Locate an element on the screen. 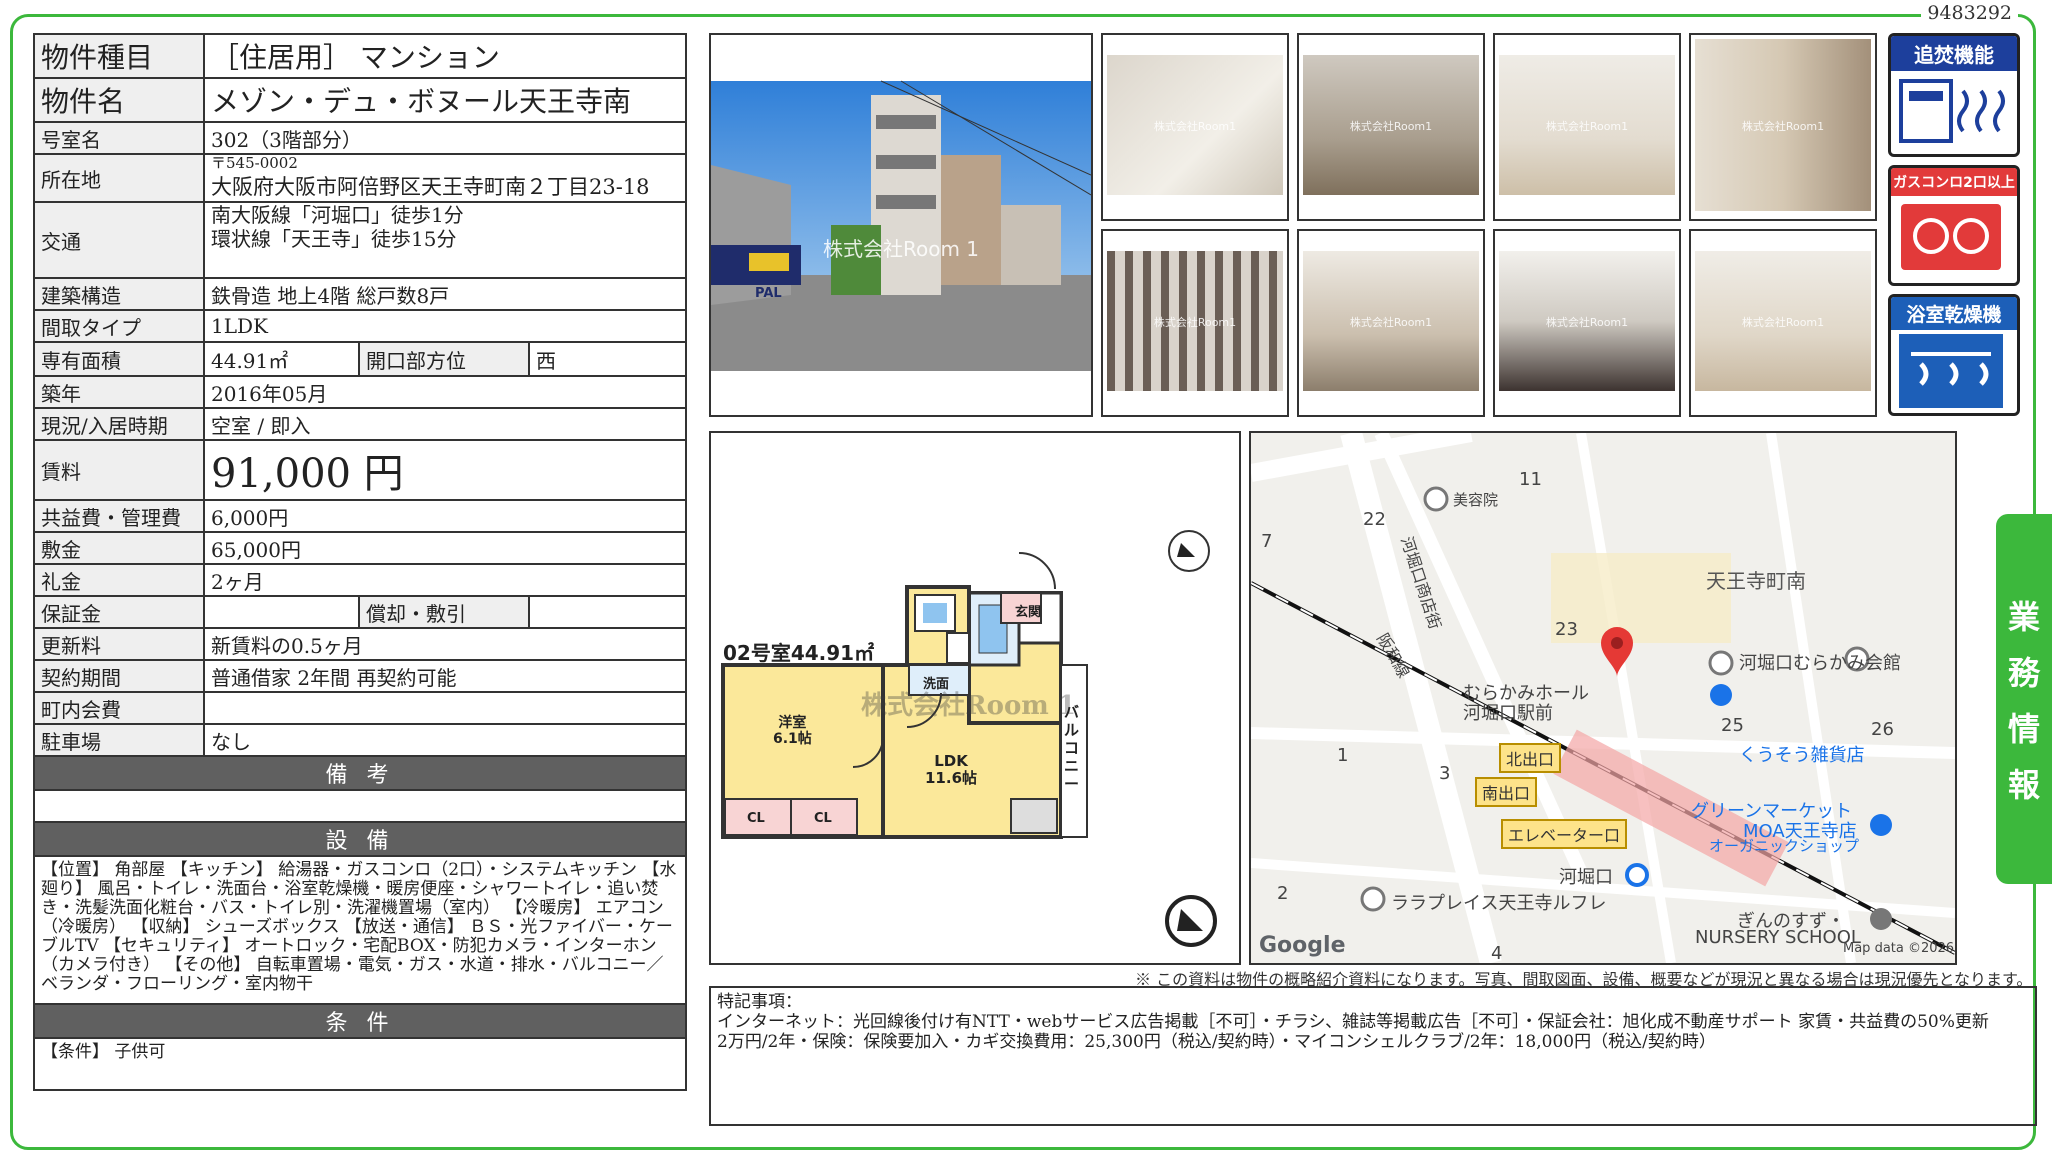  deposit-label: 敷金 is located at coordinates (119, 548).